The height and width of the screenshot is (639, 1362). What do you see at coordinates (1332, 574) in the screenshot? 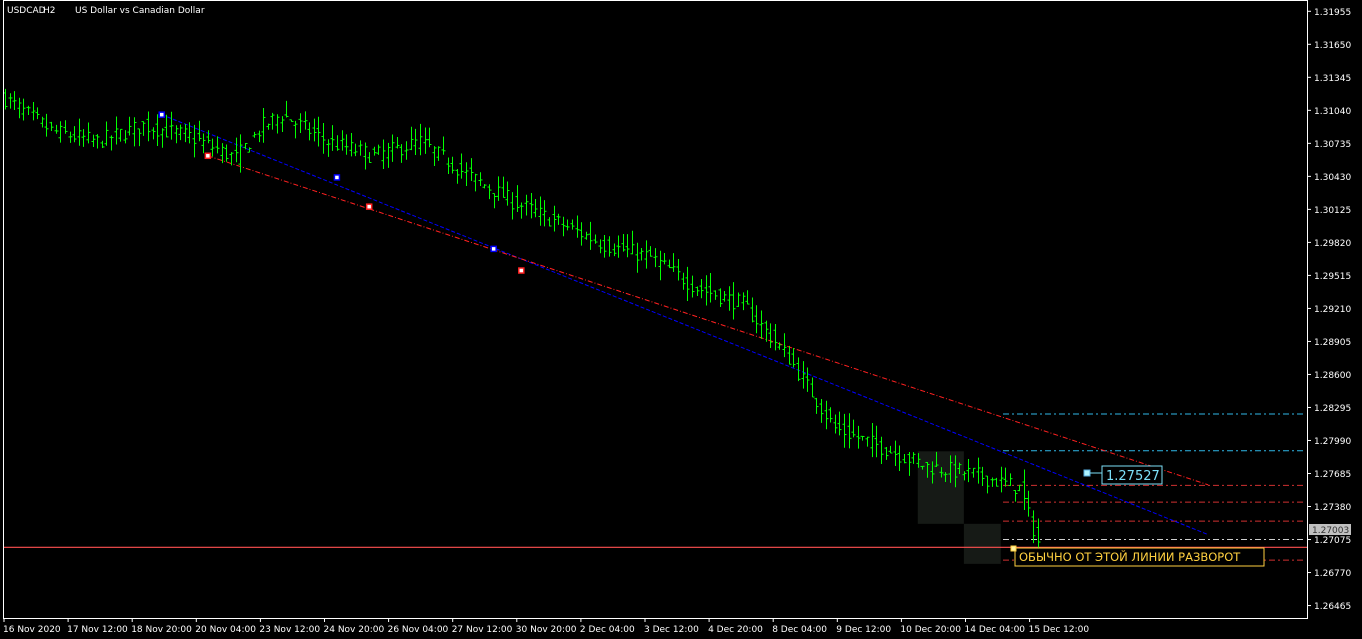
I see `price-axis-label: 1.26770` at bounding box center [1332, 574].